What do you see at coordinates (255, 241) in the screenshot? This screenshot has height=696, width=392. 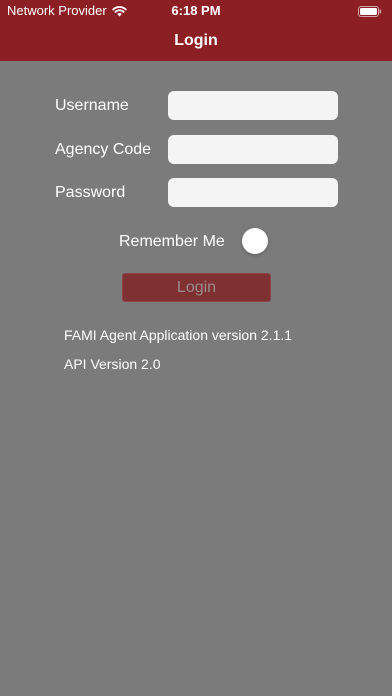 I see `remember-me-toggle` at bounding box center [255, 241].